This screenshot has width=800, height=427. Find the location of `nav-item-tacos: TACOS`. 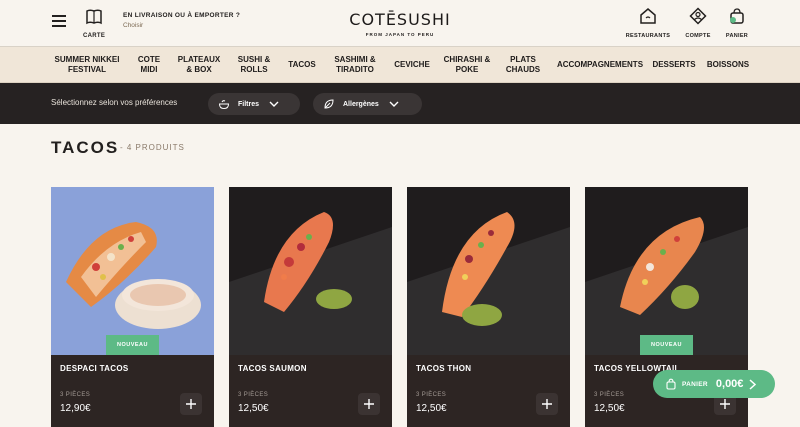

nav-item-tacos: TACOS is located at coordinates (302, 65).